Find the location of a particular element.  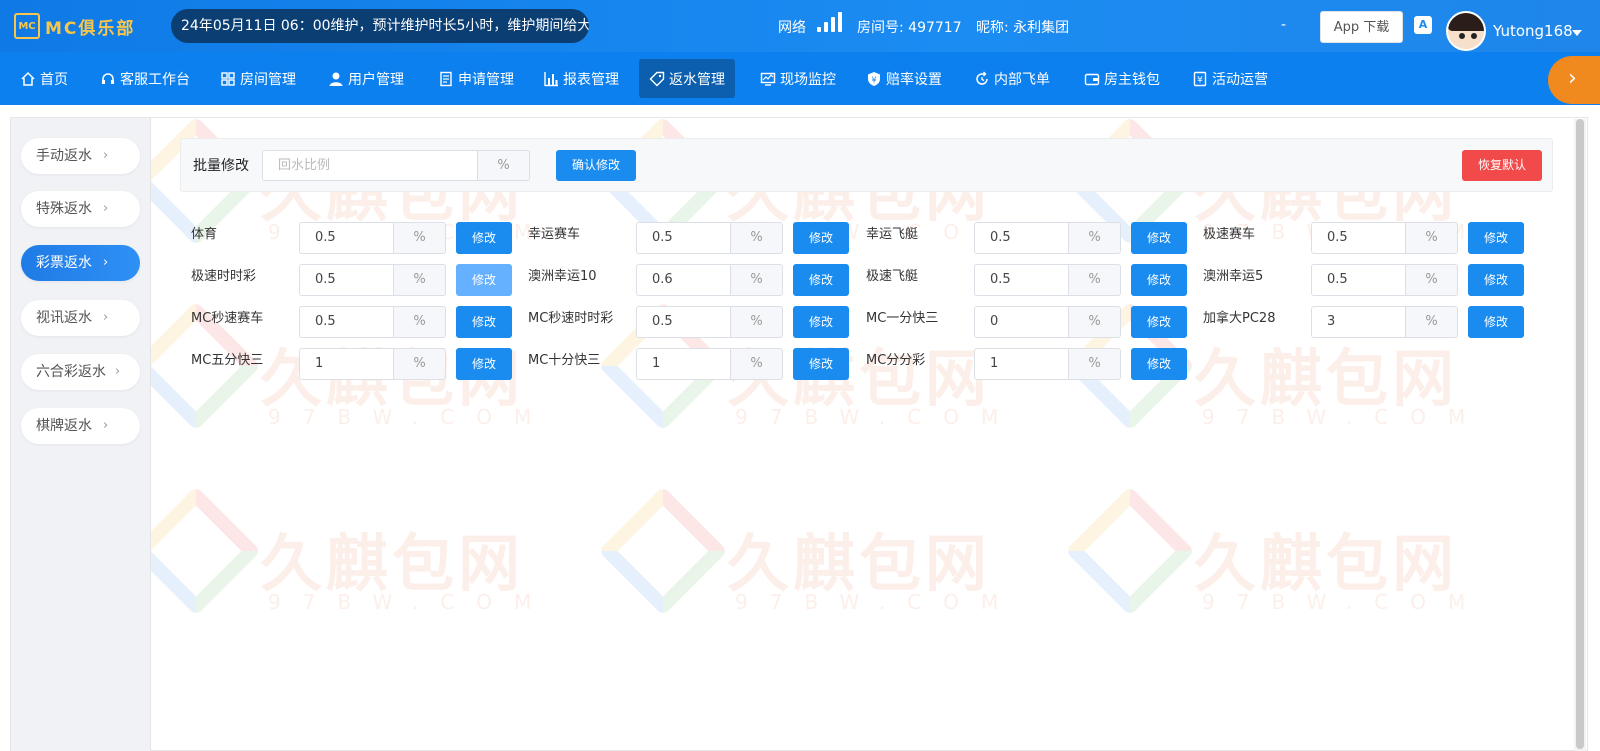

restore-default-button: 恢复默认 is located at coordinates (1502, 165).